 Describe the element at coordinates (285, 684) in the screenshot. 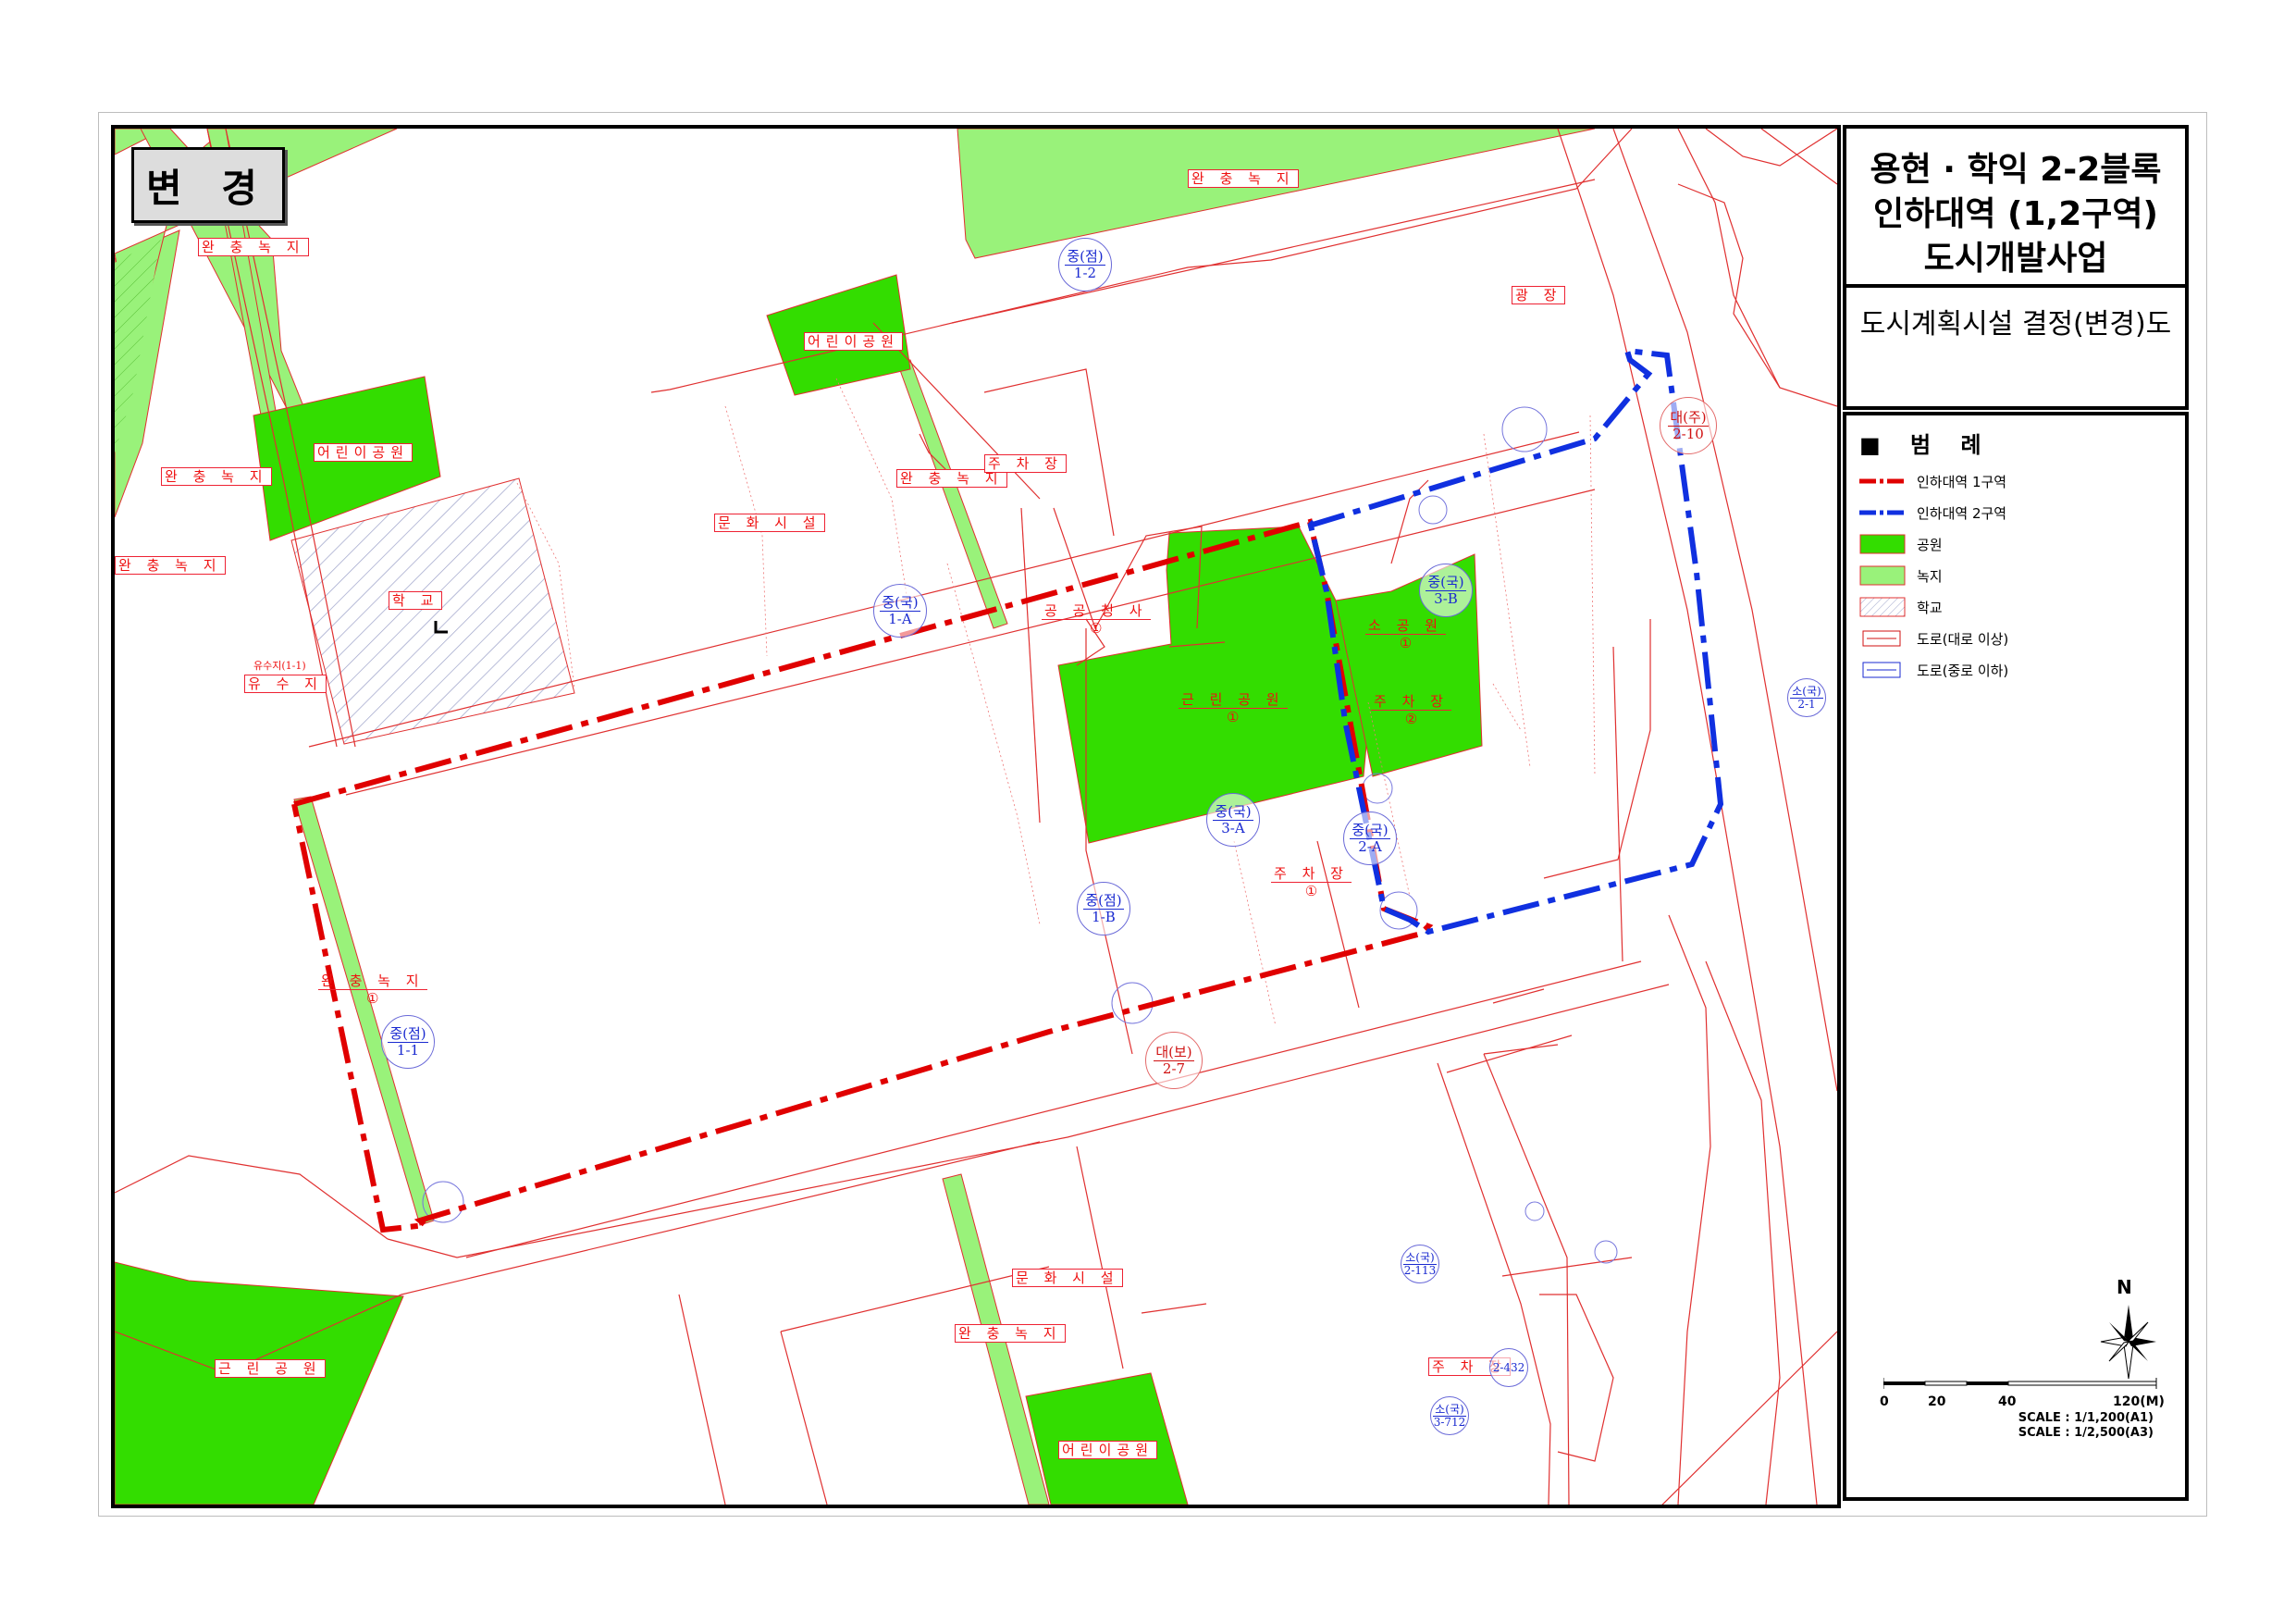

I see `label-retention: 유 수 지` at that location.